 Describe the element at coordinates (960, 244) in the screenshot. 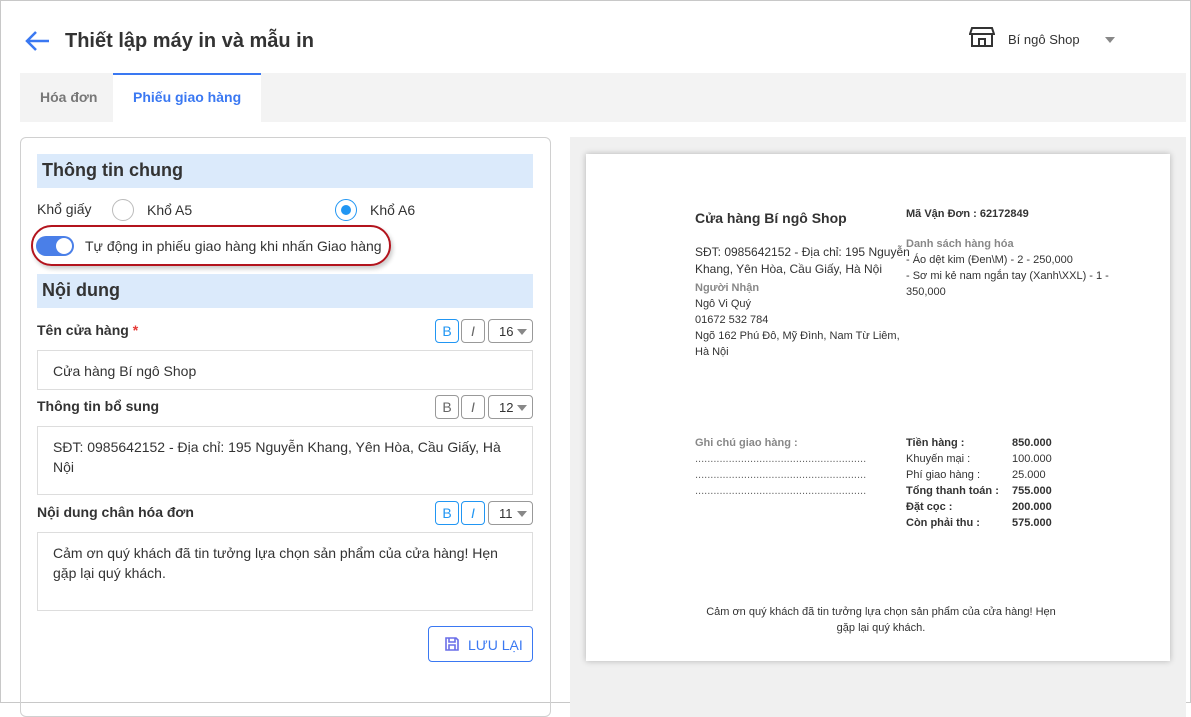

I see `preview-goods-label: Danh sách hàng hóa` at that location.